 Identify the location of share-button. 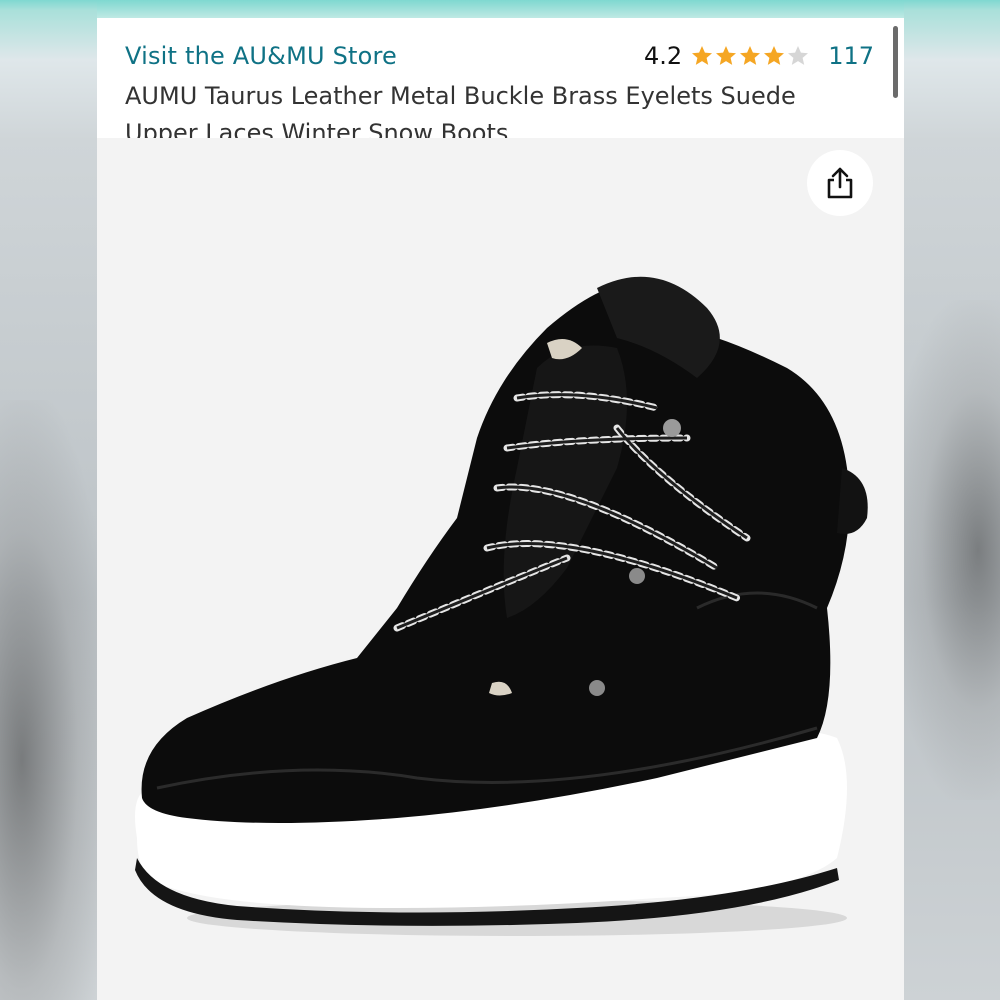
(840, 183).